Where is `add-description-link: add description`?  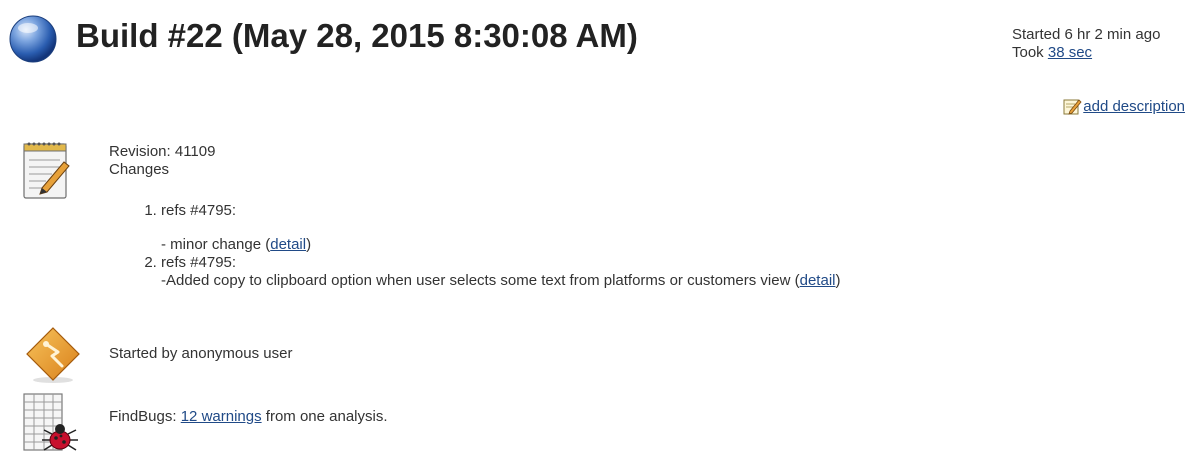
add-description-link: add description is located at coordinates (1134, 106).